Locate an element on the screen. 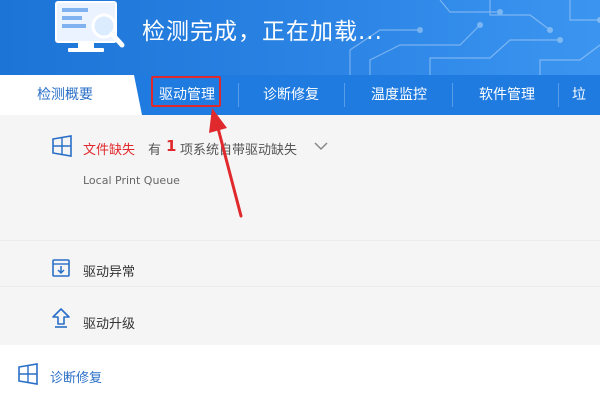 This screenshot has height=400, width=600. tab-temperature-monitor-label: 温度监控 is located at coordinates (399, 95).